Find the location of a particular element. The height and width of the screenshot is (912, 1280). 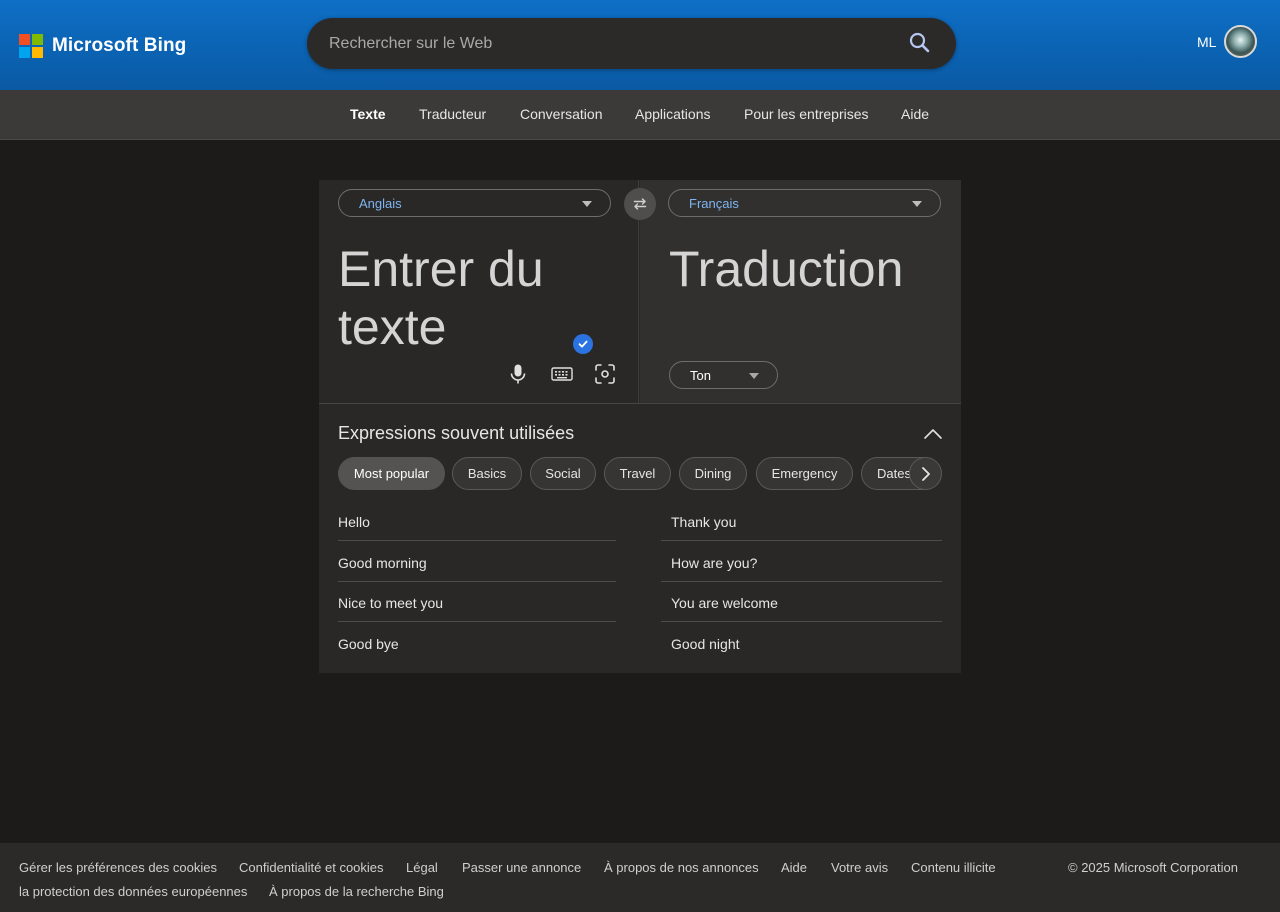

category-chip-most-popular: Most popular is located at coordinates (391, 473).